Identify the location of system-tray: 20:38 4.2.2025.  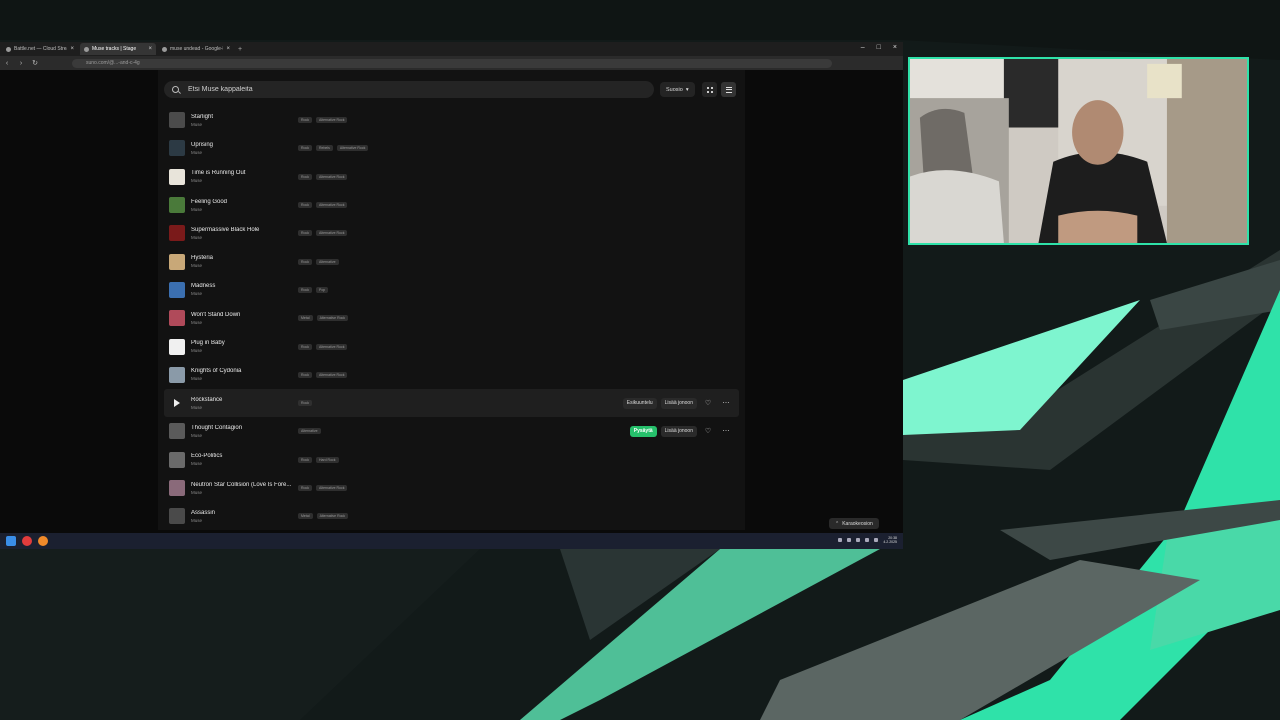
(867, 540).